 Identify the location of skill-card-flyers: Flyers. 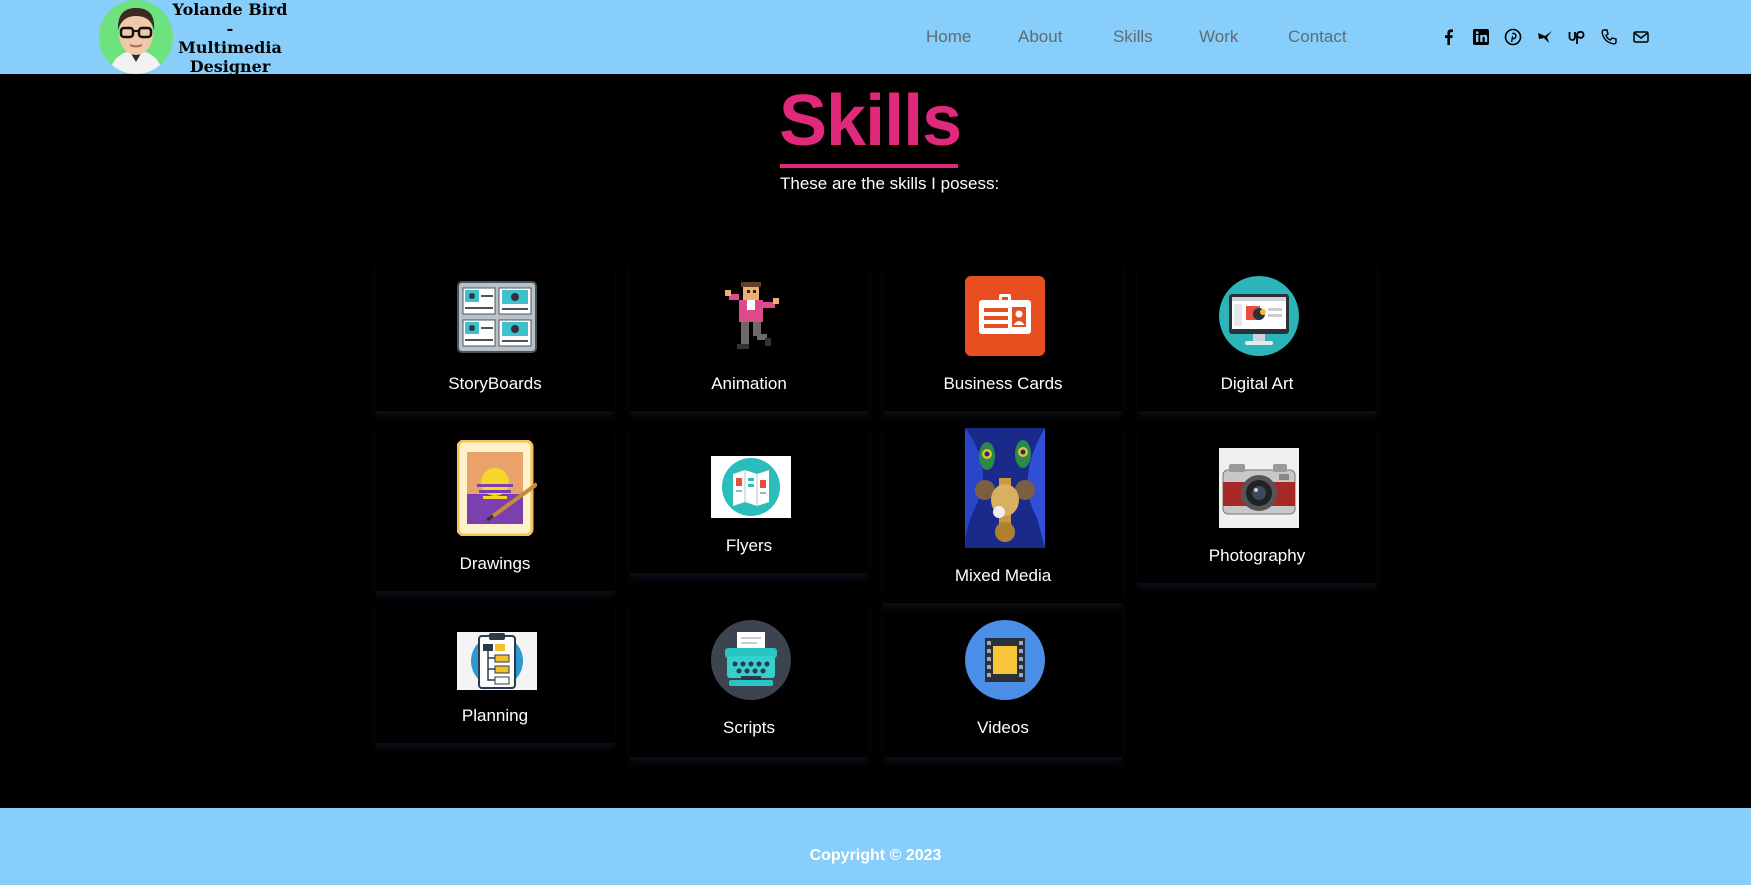
(749, 501).